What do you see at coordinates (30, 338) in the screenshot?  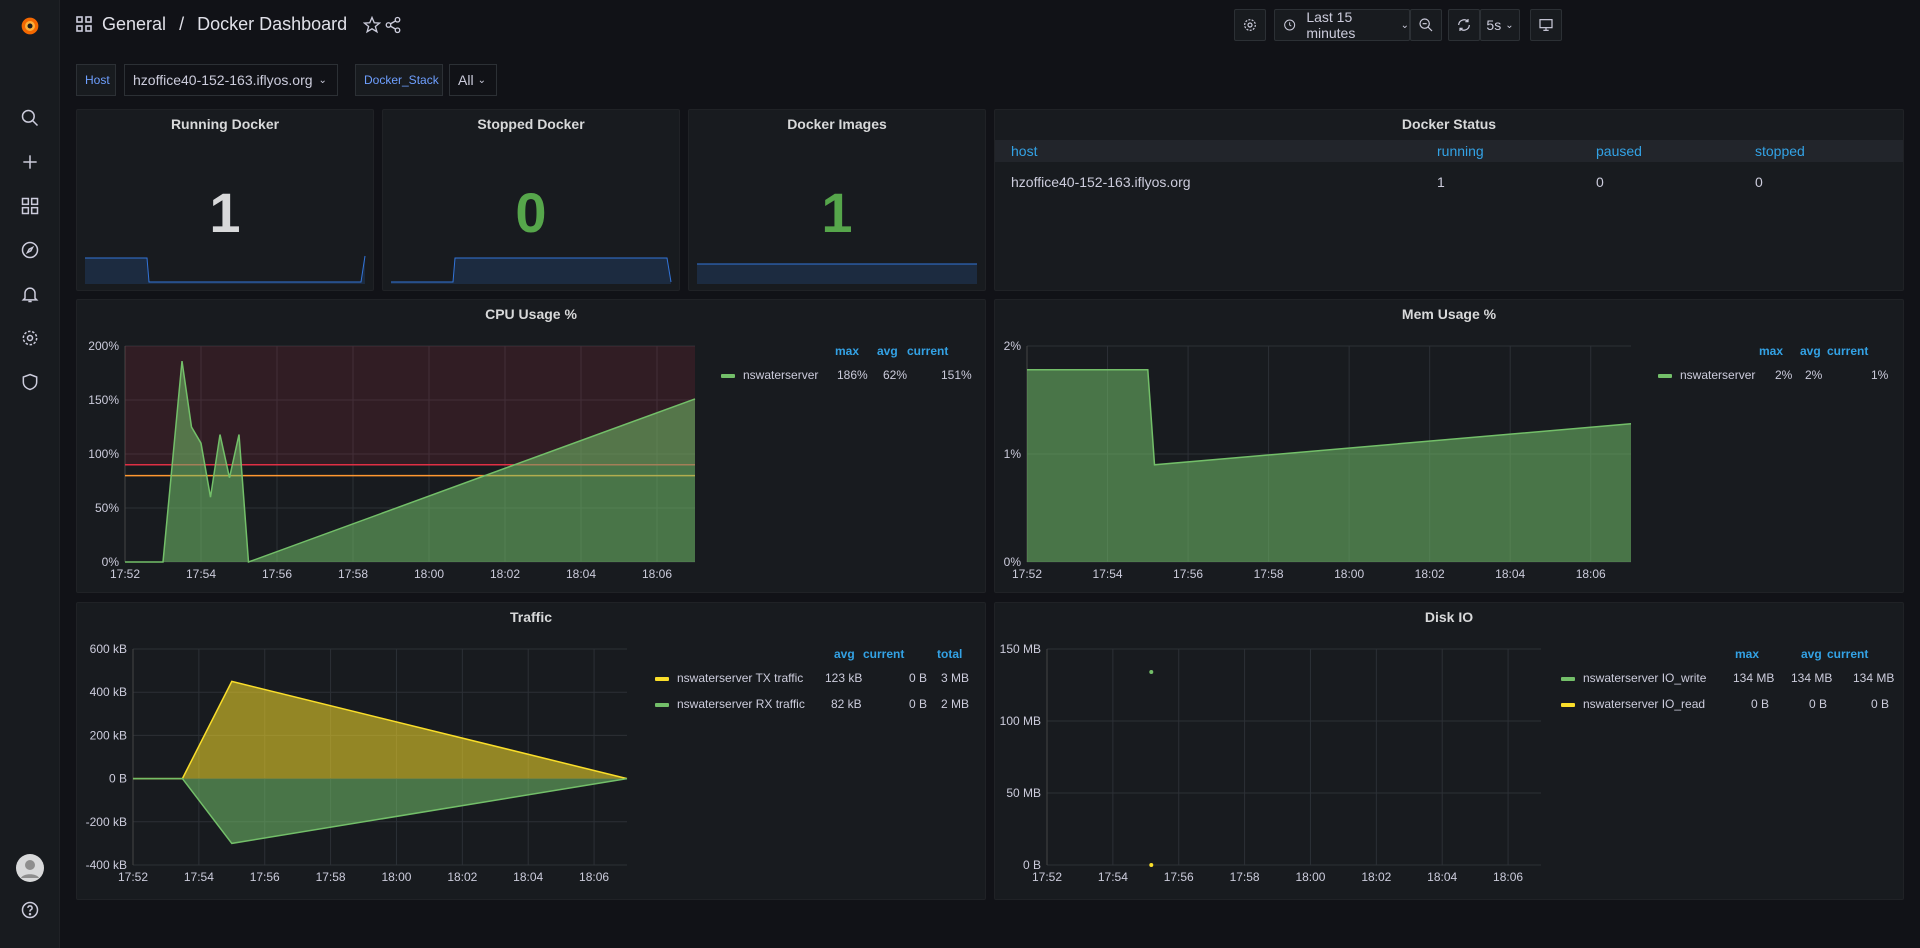 I see `settings-gear-icon` at bounding box center [30, 338].